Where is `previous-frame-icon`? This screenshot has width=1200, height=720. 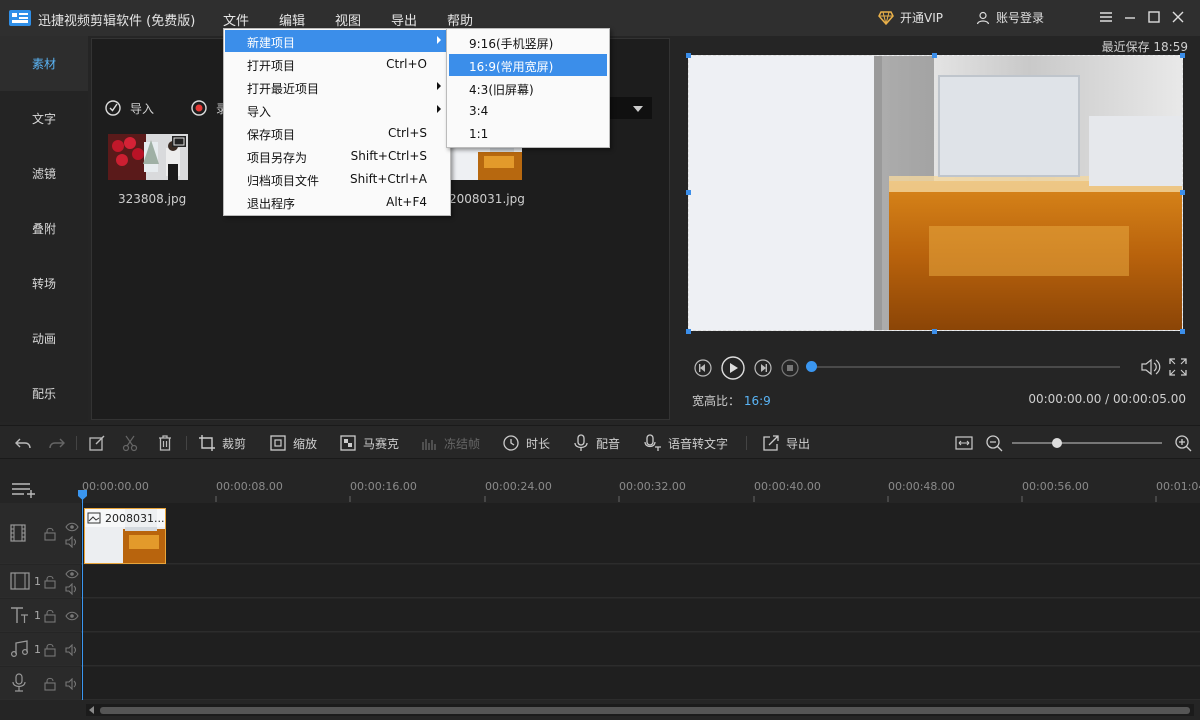
previous-frame-icon is located at coordinates (703, 368).